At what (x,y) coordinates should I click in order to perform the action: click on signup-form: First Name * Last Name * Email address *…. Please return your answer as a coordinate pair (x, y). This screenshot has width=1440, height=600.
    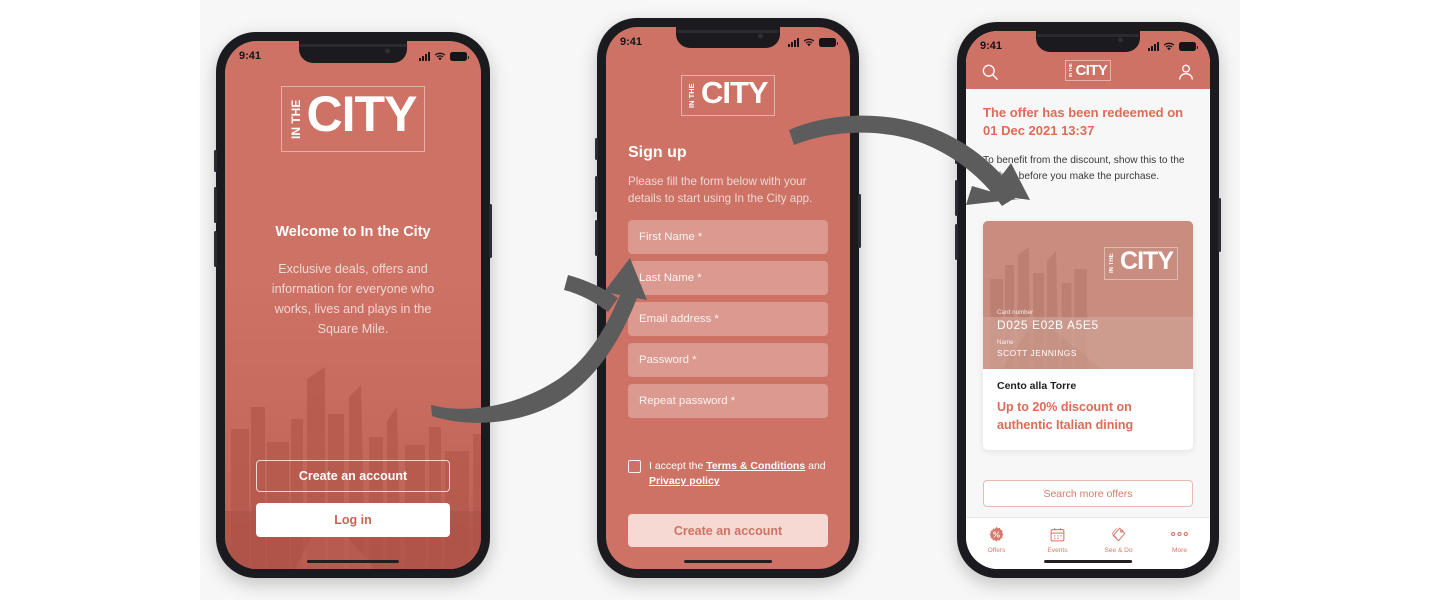
    Looking at the image, I should click on (728, 322).